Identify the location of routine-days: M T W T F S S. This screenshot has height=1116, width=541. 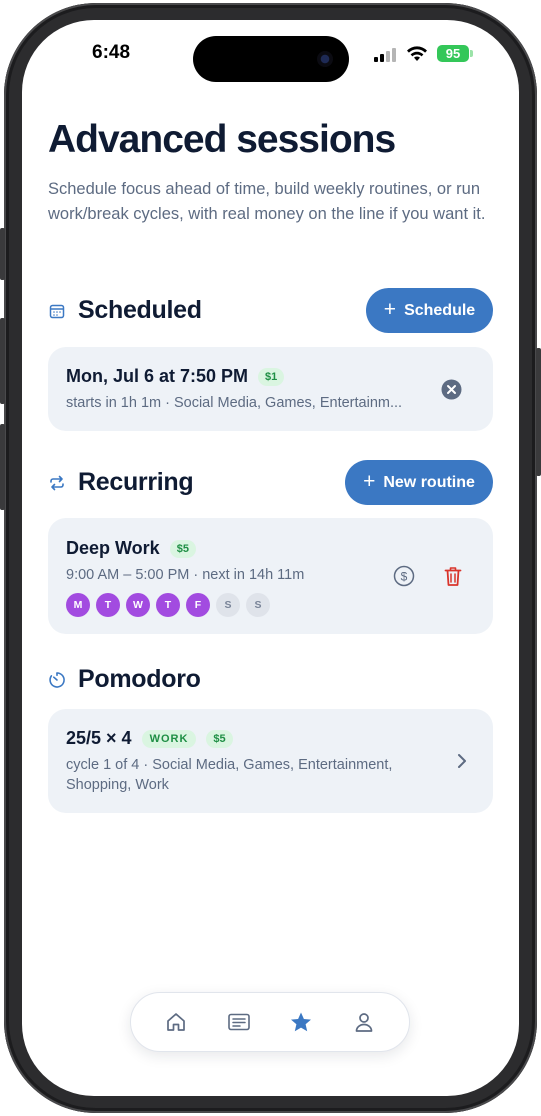
(168, 605).